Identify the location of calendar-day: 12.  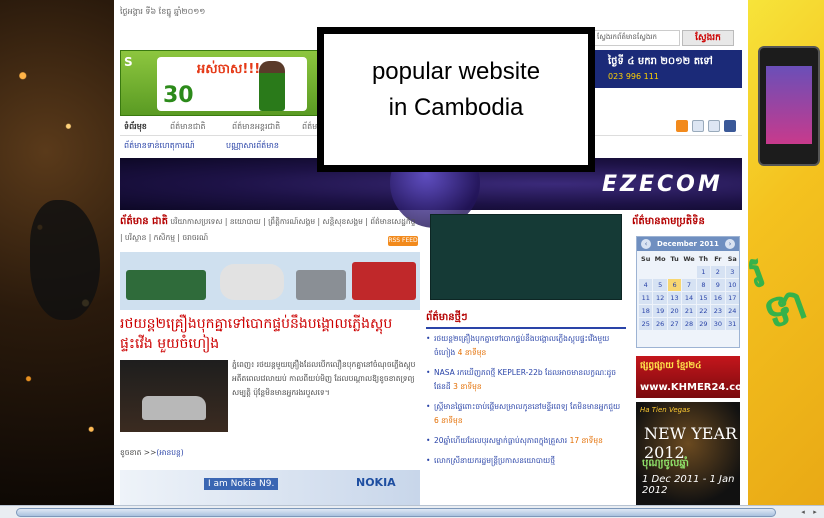
(660, 298).